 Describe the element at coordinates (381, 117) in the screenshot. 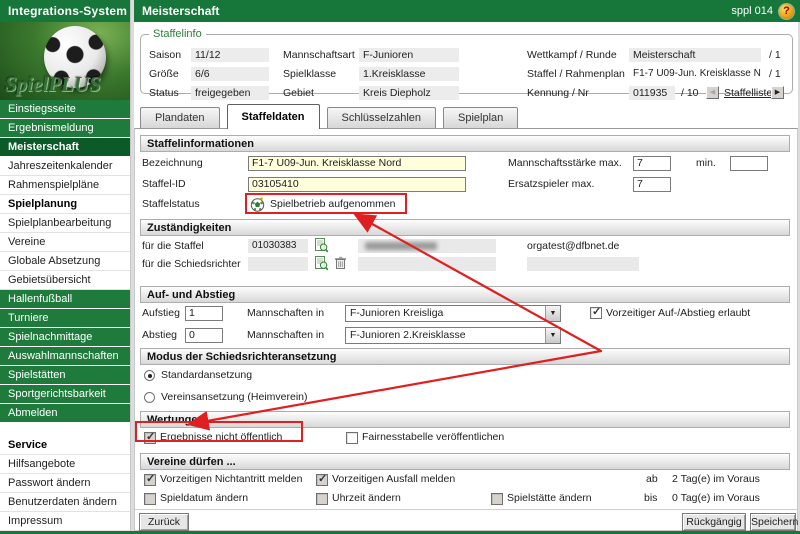

I see `tab-schluesselzahlen: Schlüsselzahlen` at that location.